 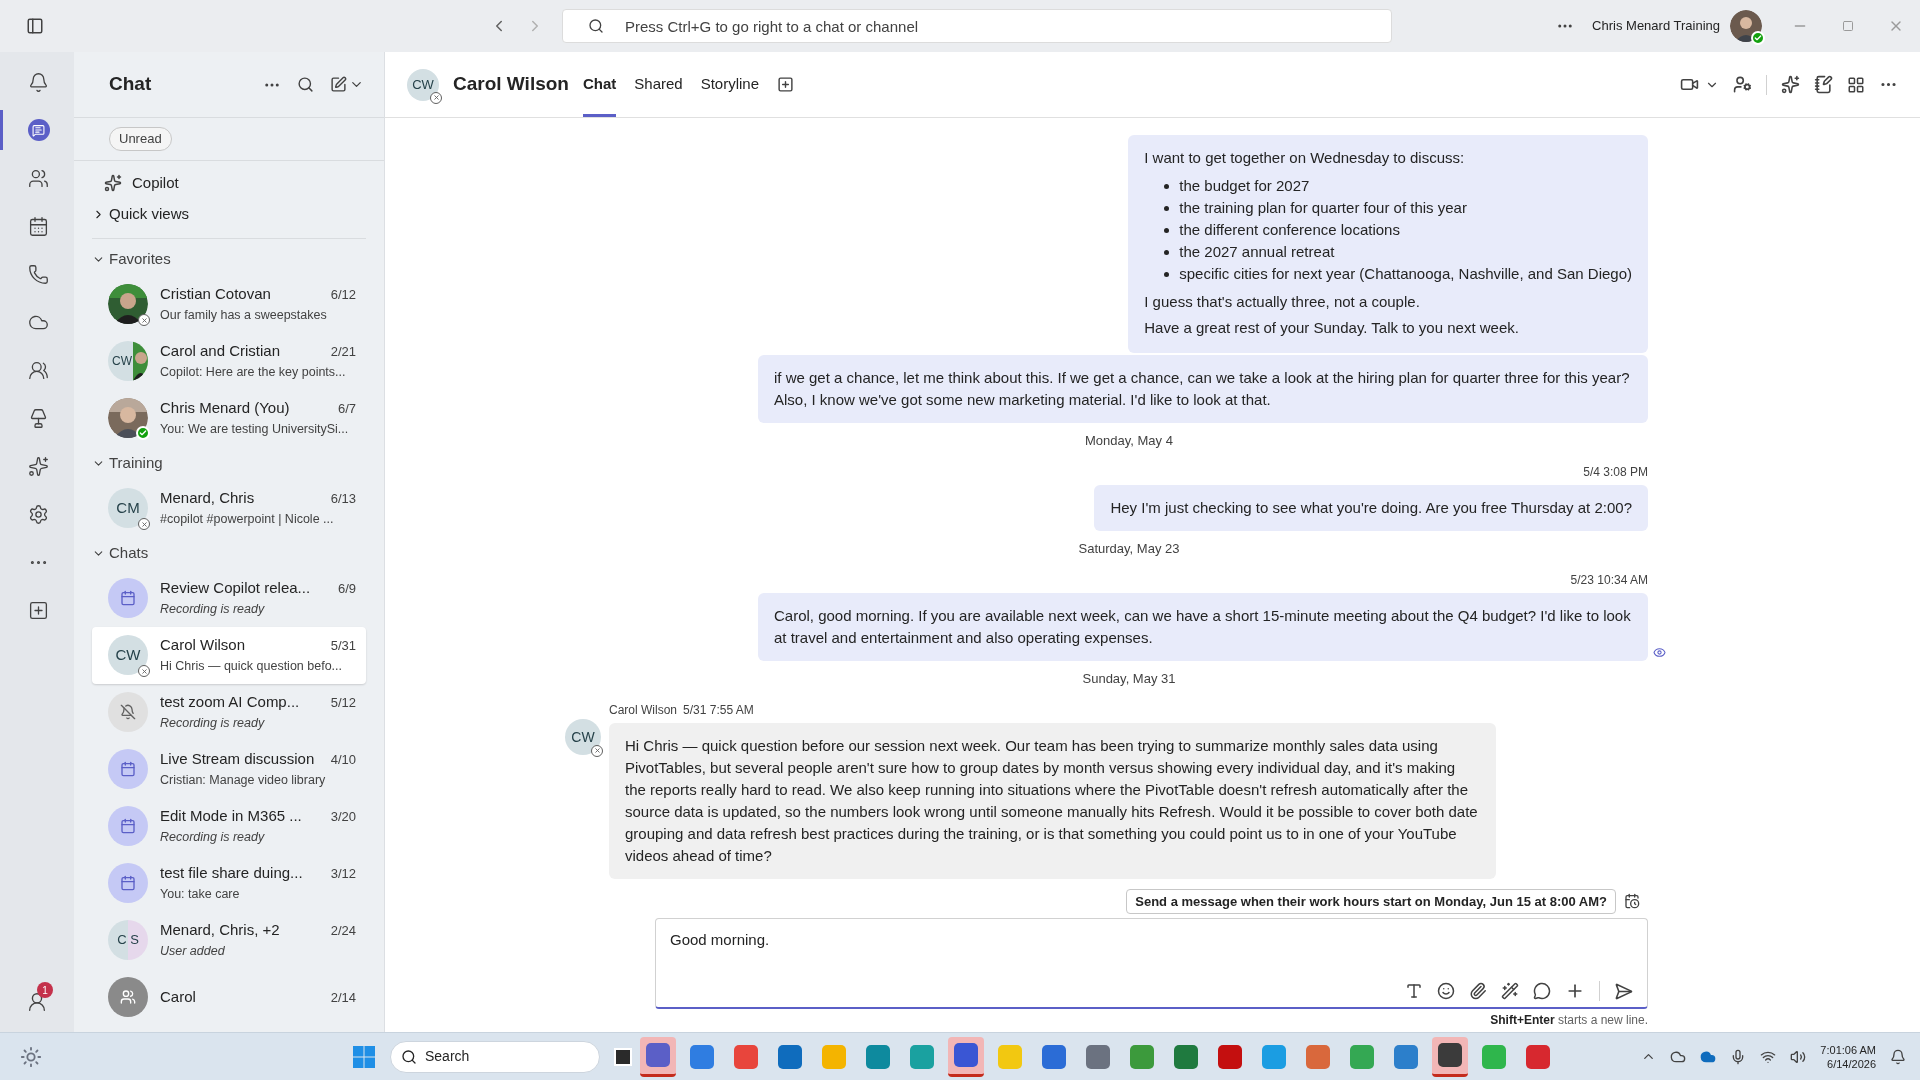 I want to click on clock-time: 7:01:06 AM, so click(x=1848, y=1049).